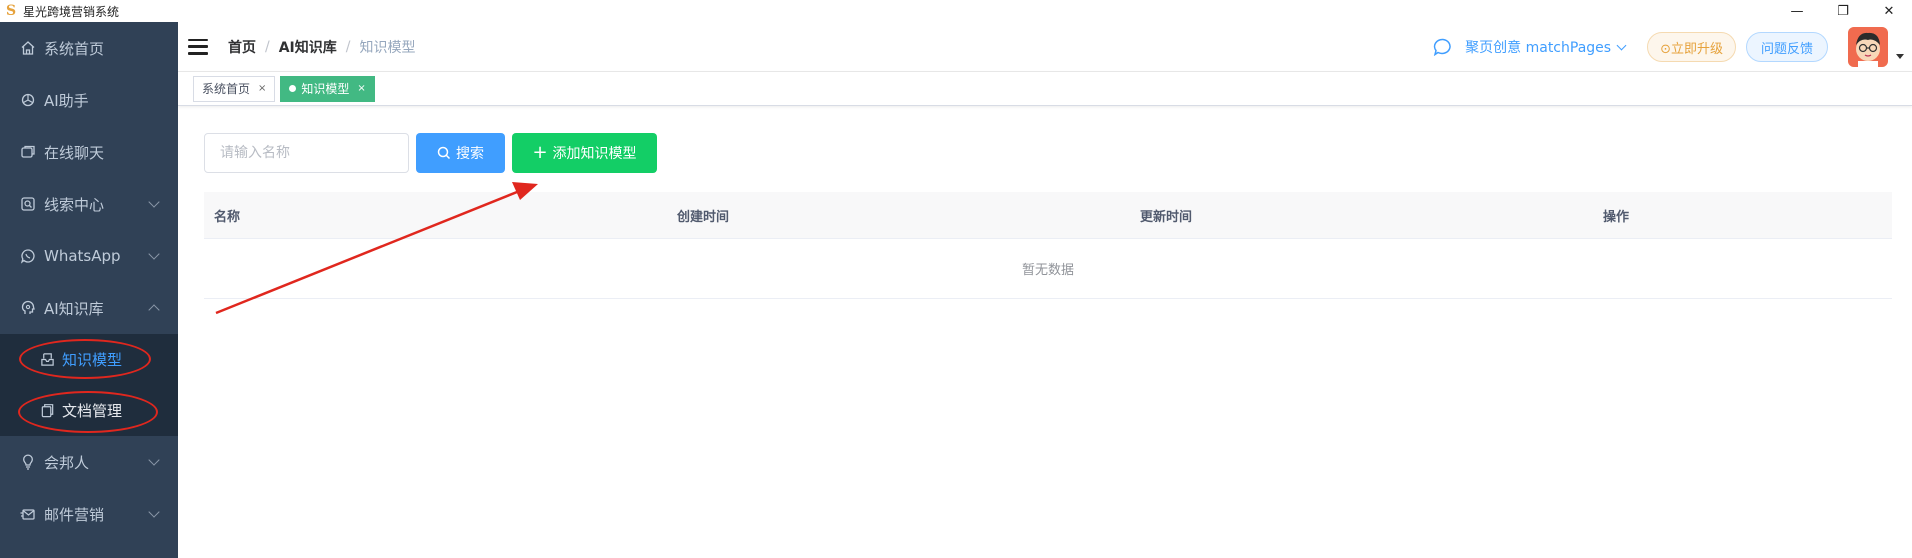 The height and width of the screenshot is (558, 1912). I want to click on chat-icon, so click(28, 152).